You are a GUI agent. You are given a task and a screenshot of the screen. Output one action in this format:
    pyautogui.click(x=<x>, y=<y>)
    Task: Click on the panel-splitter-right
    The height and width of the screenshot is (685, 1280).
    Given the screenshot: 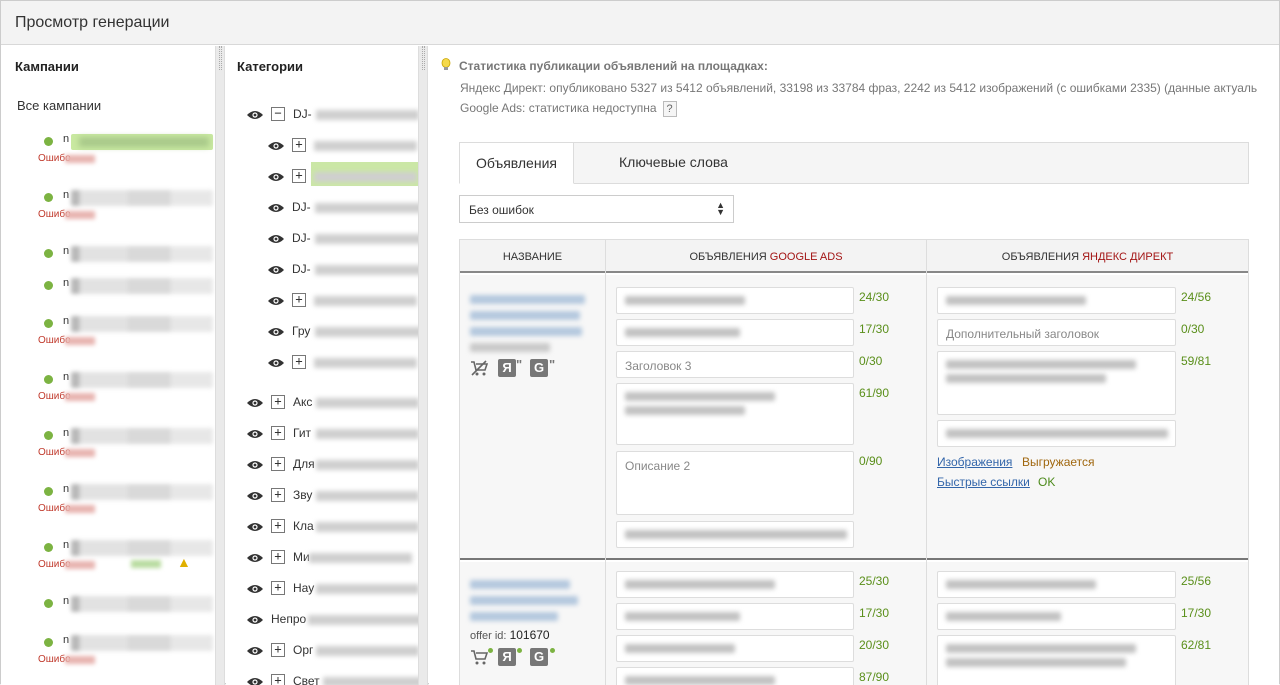 What is the action you would take?
    pyautogui.click(x=423, y=365)
    